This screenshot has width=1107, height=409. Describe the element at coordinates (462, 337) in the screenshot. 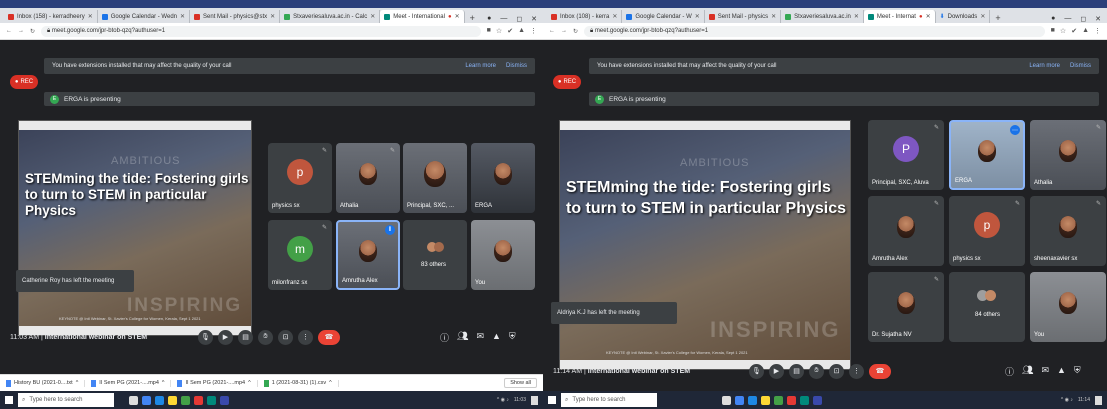

I see `people-icon: 👥︎` at that location.